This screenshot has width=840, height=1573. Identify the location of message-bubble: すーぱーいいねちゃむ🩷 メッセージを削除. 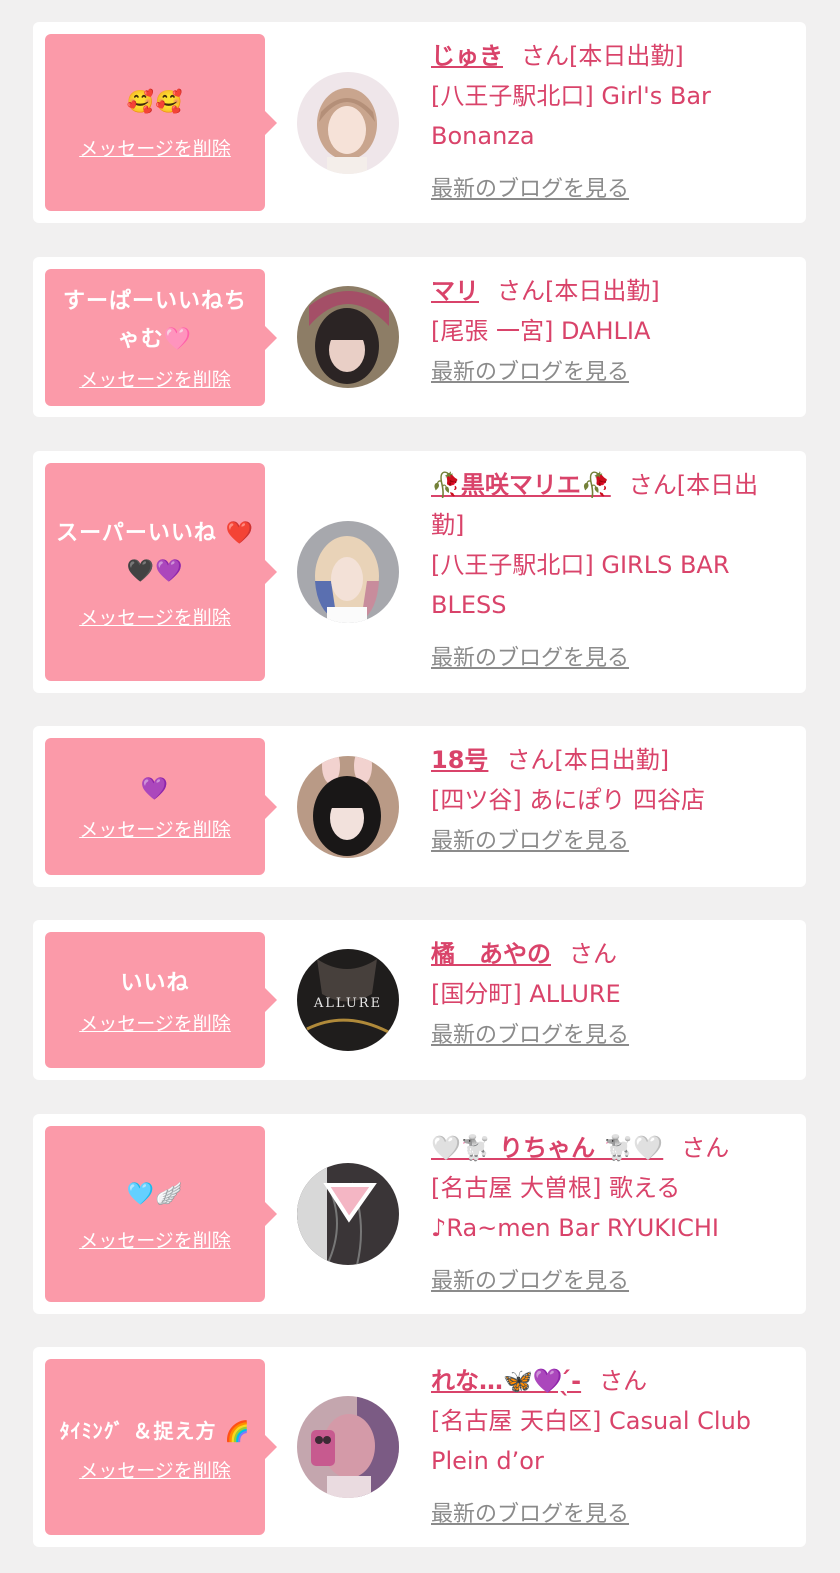
(161, 337).